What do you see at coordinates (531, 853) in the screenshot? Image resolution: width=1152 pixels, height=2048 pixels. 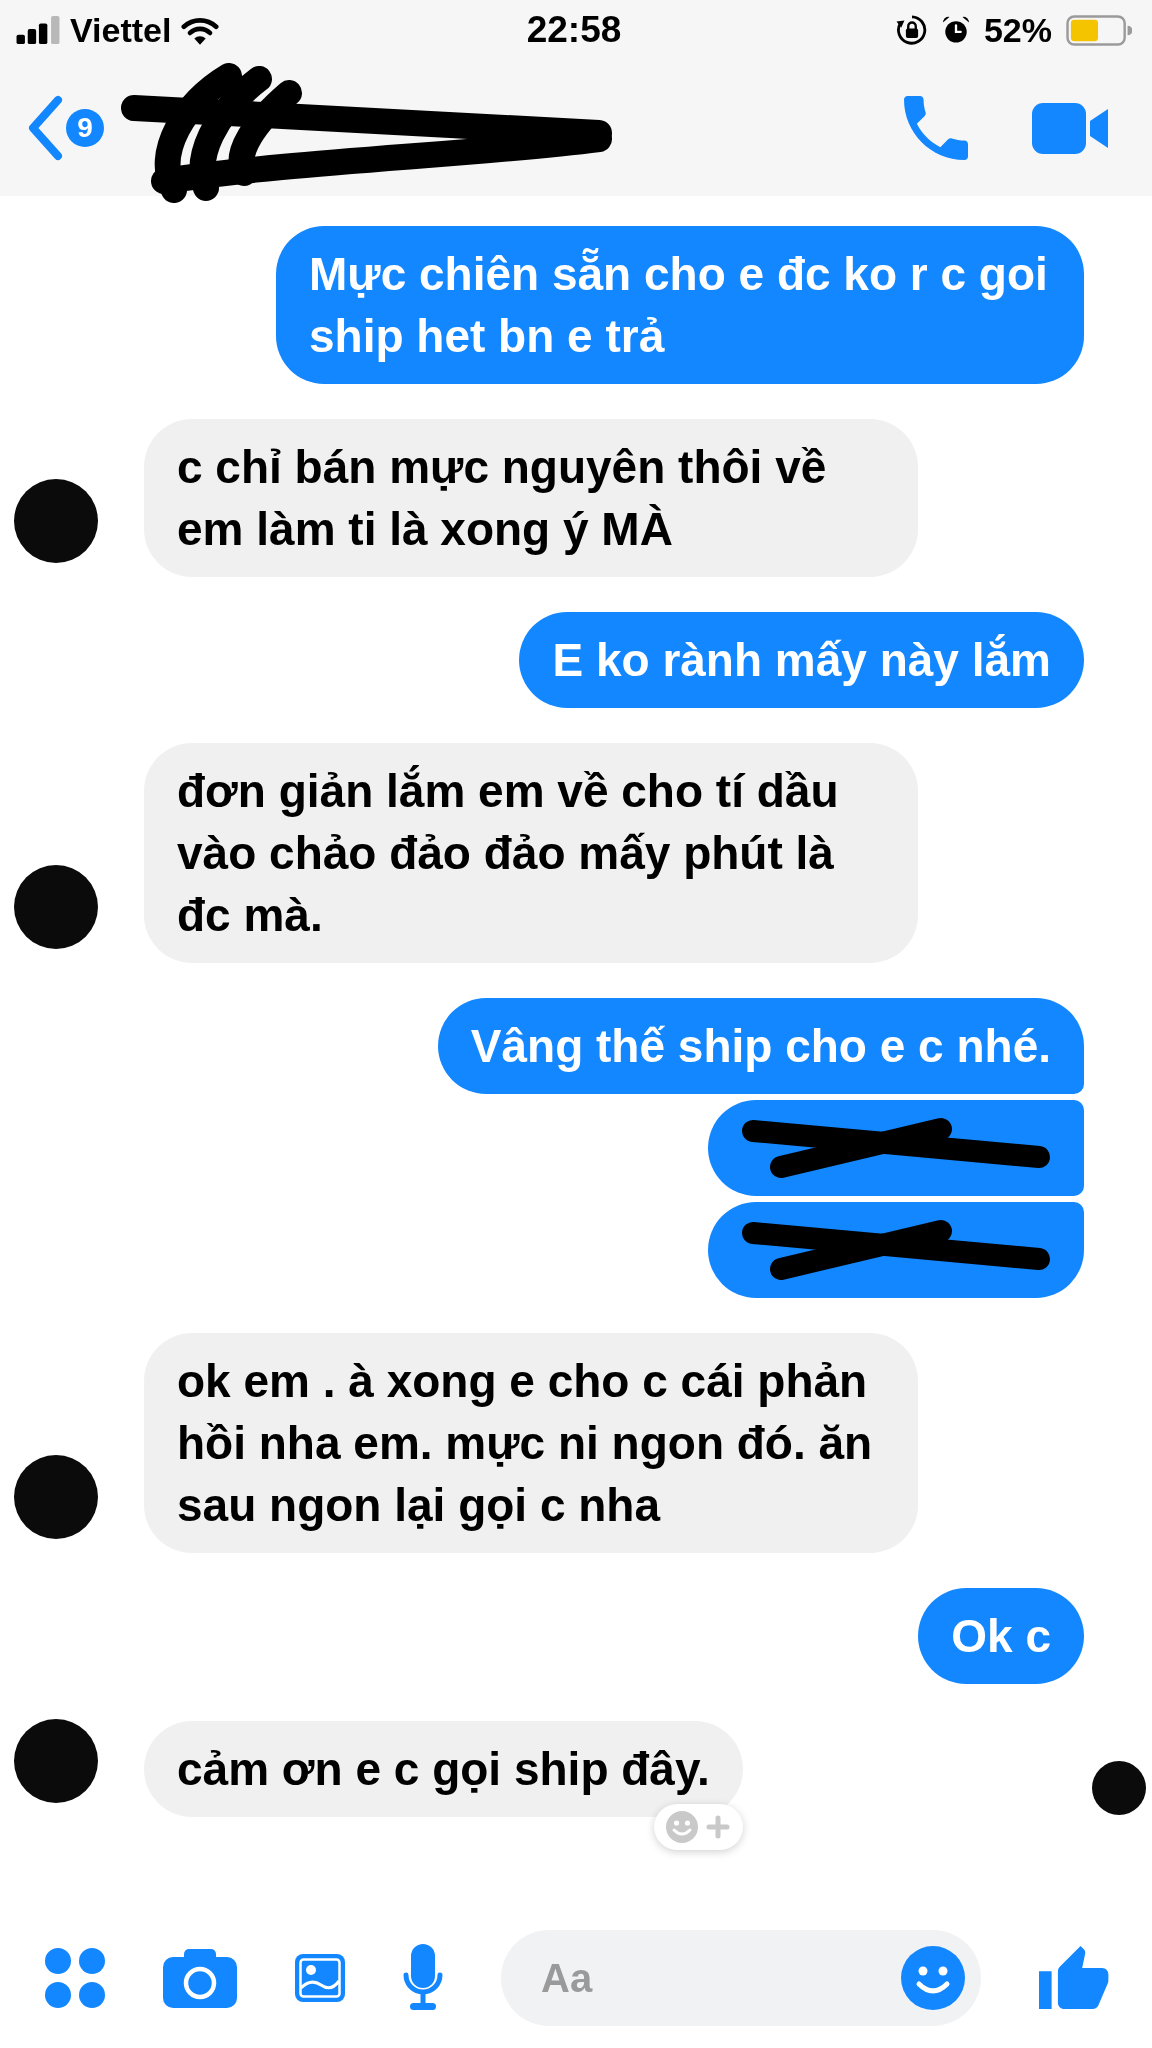 I see `message-bubble: đơn giản lắm em về cho tí dầu vào chảo đảo đảo mấy phút là đc mà.` at bounding box center [531, 853].